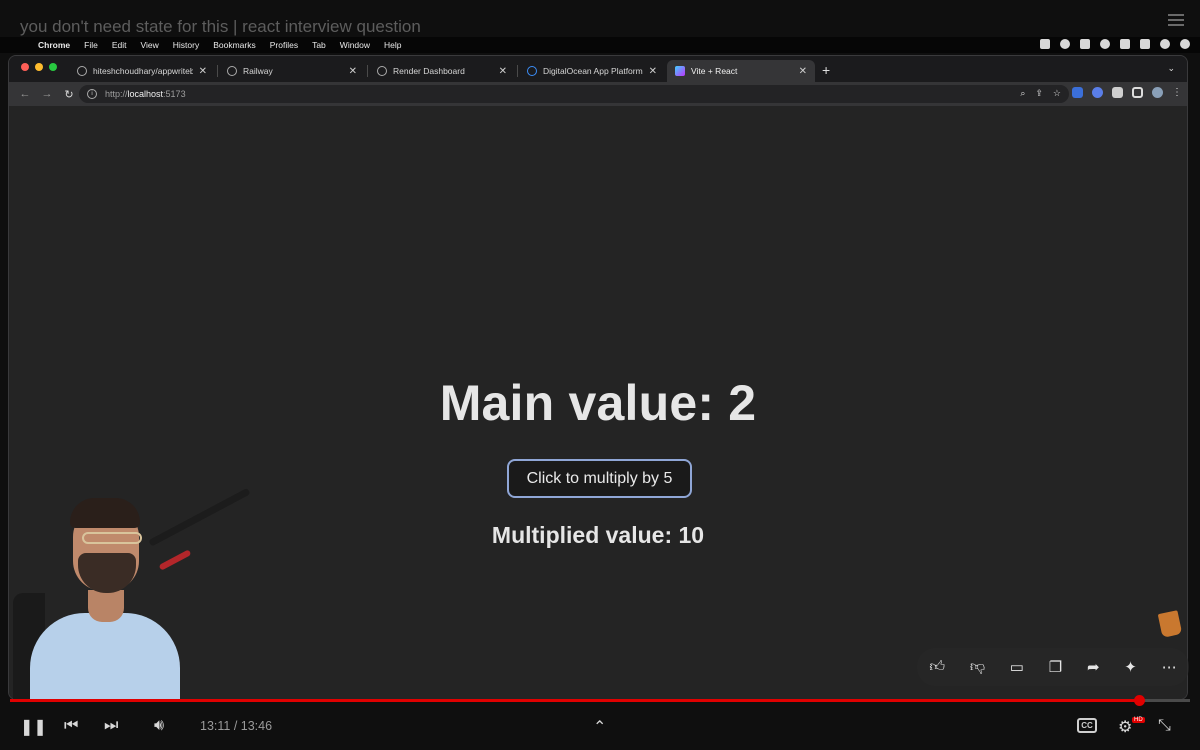  What do you see at coordinates (145, 94) in the screenshot?
I see `url-host: localhost` at bounding box center [145, 94].